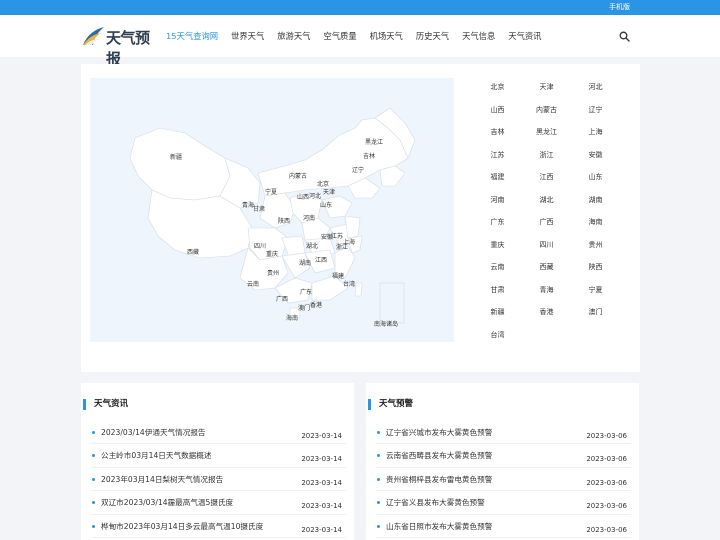 Image resolution: width=720 pixels, height=540 pixels. Describe the element at coordinates (497, 132) in the screenshot. I see `province-link: 吉林` at that location.